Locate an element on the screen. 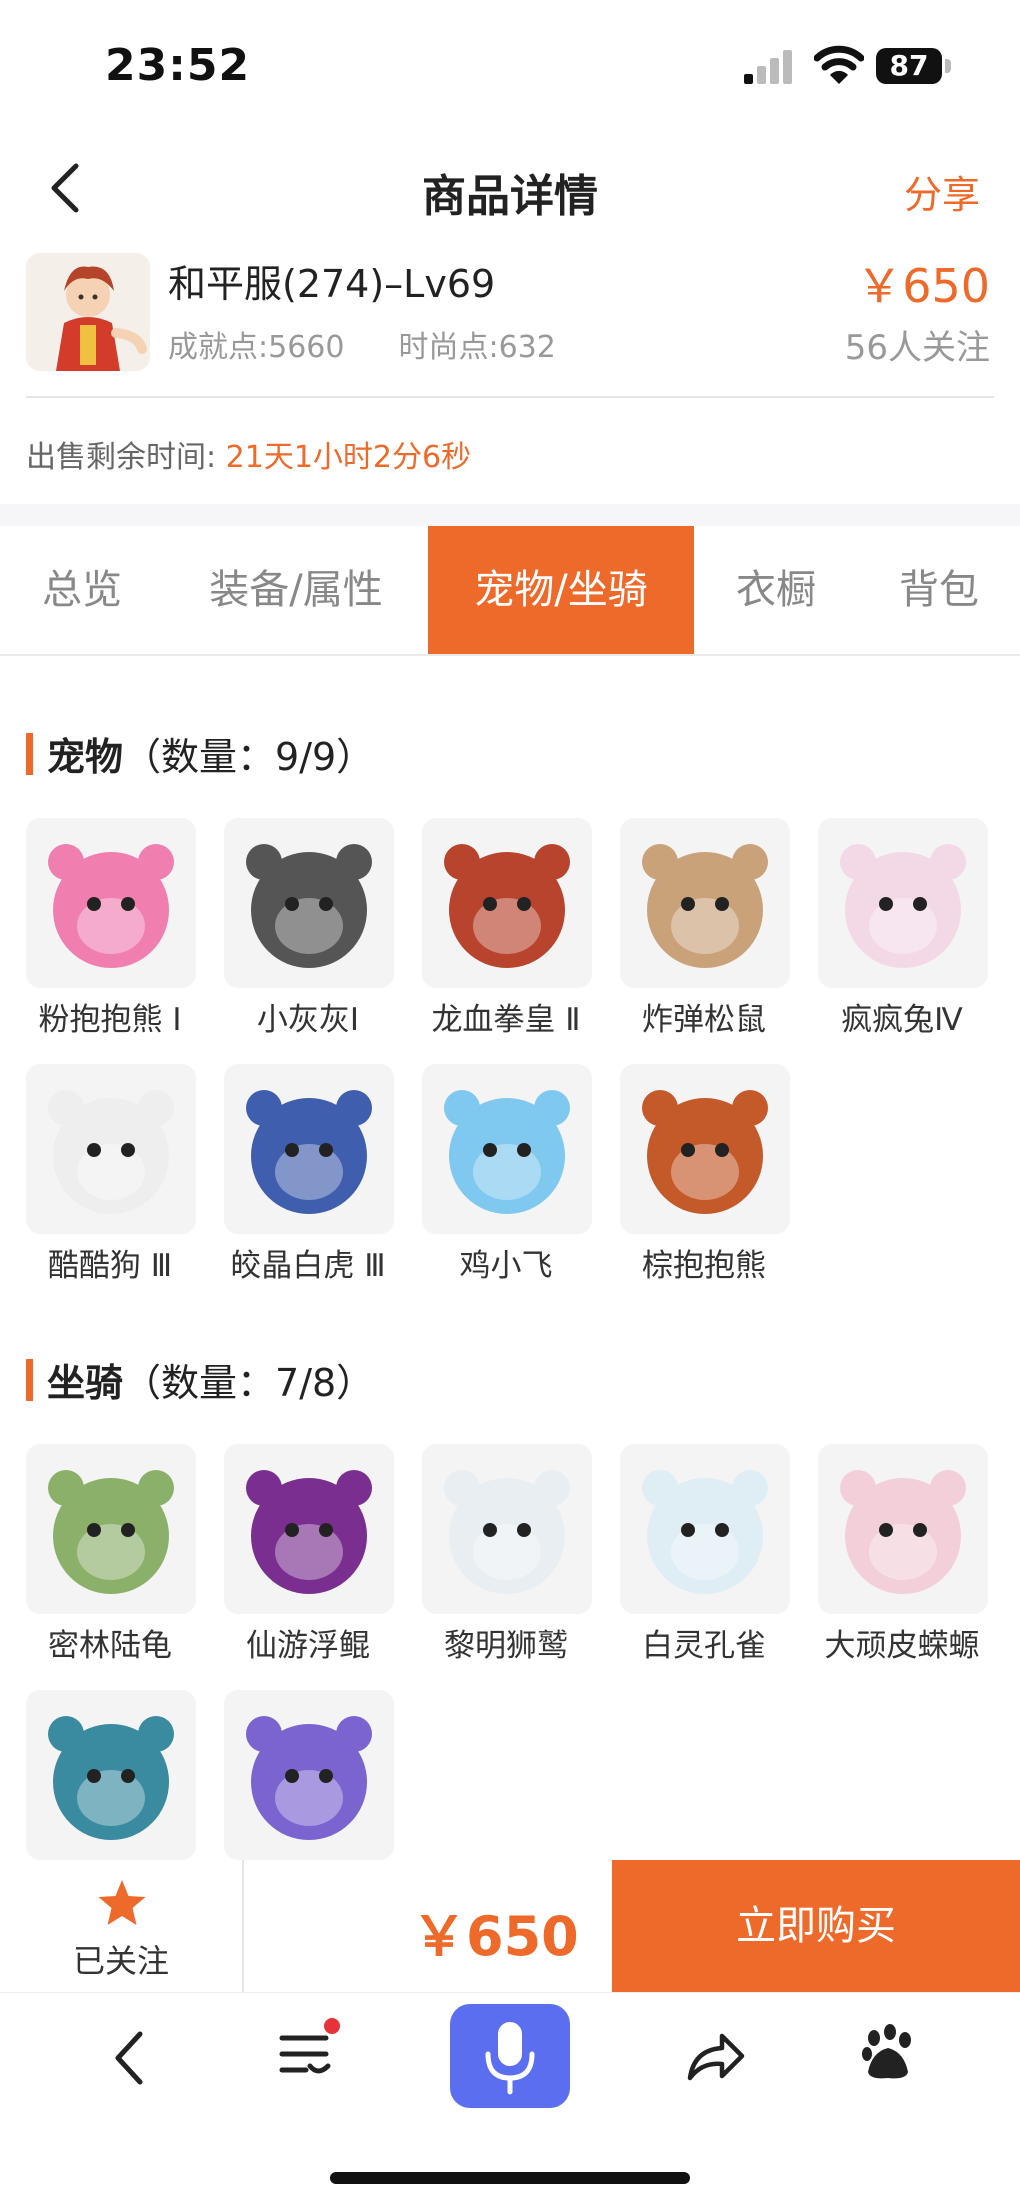 The width and height of the screenshot is (1020, 2208). sale-remaining-time: 出售剩余时间: 21天1小时2分6秒 is located at coordinates (248, 454).